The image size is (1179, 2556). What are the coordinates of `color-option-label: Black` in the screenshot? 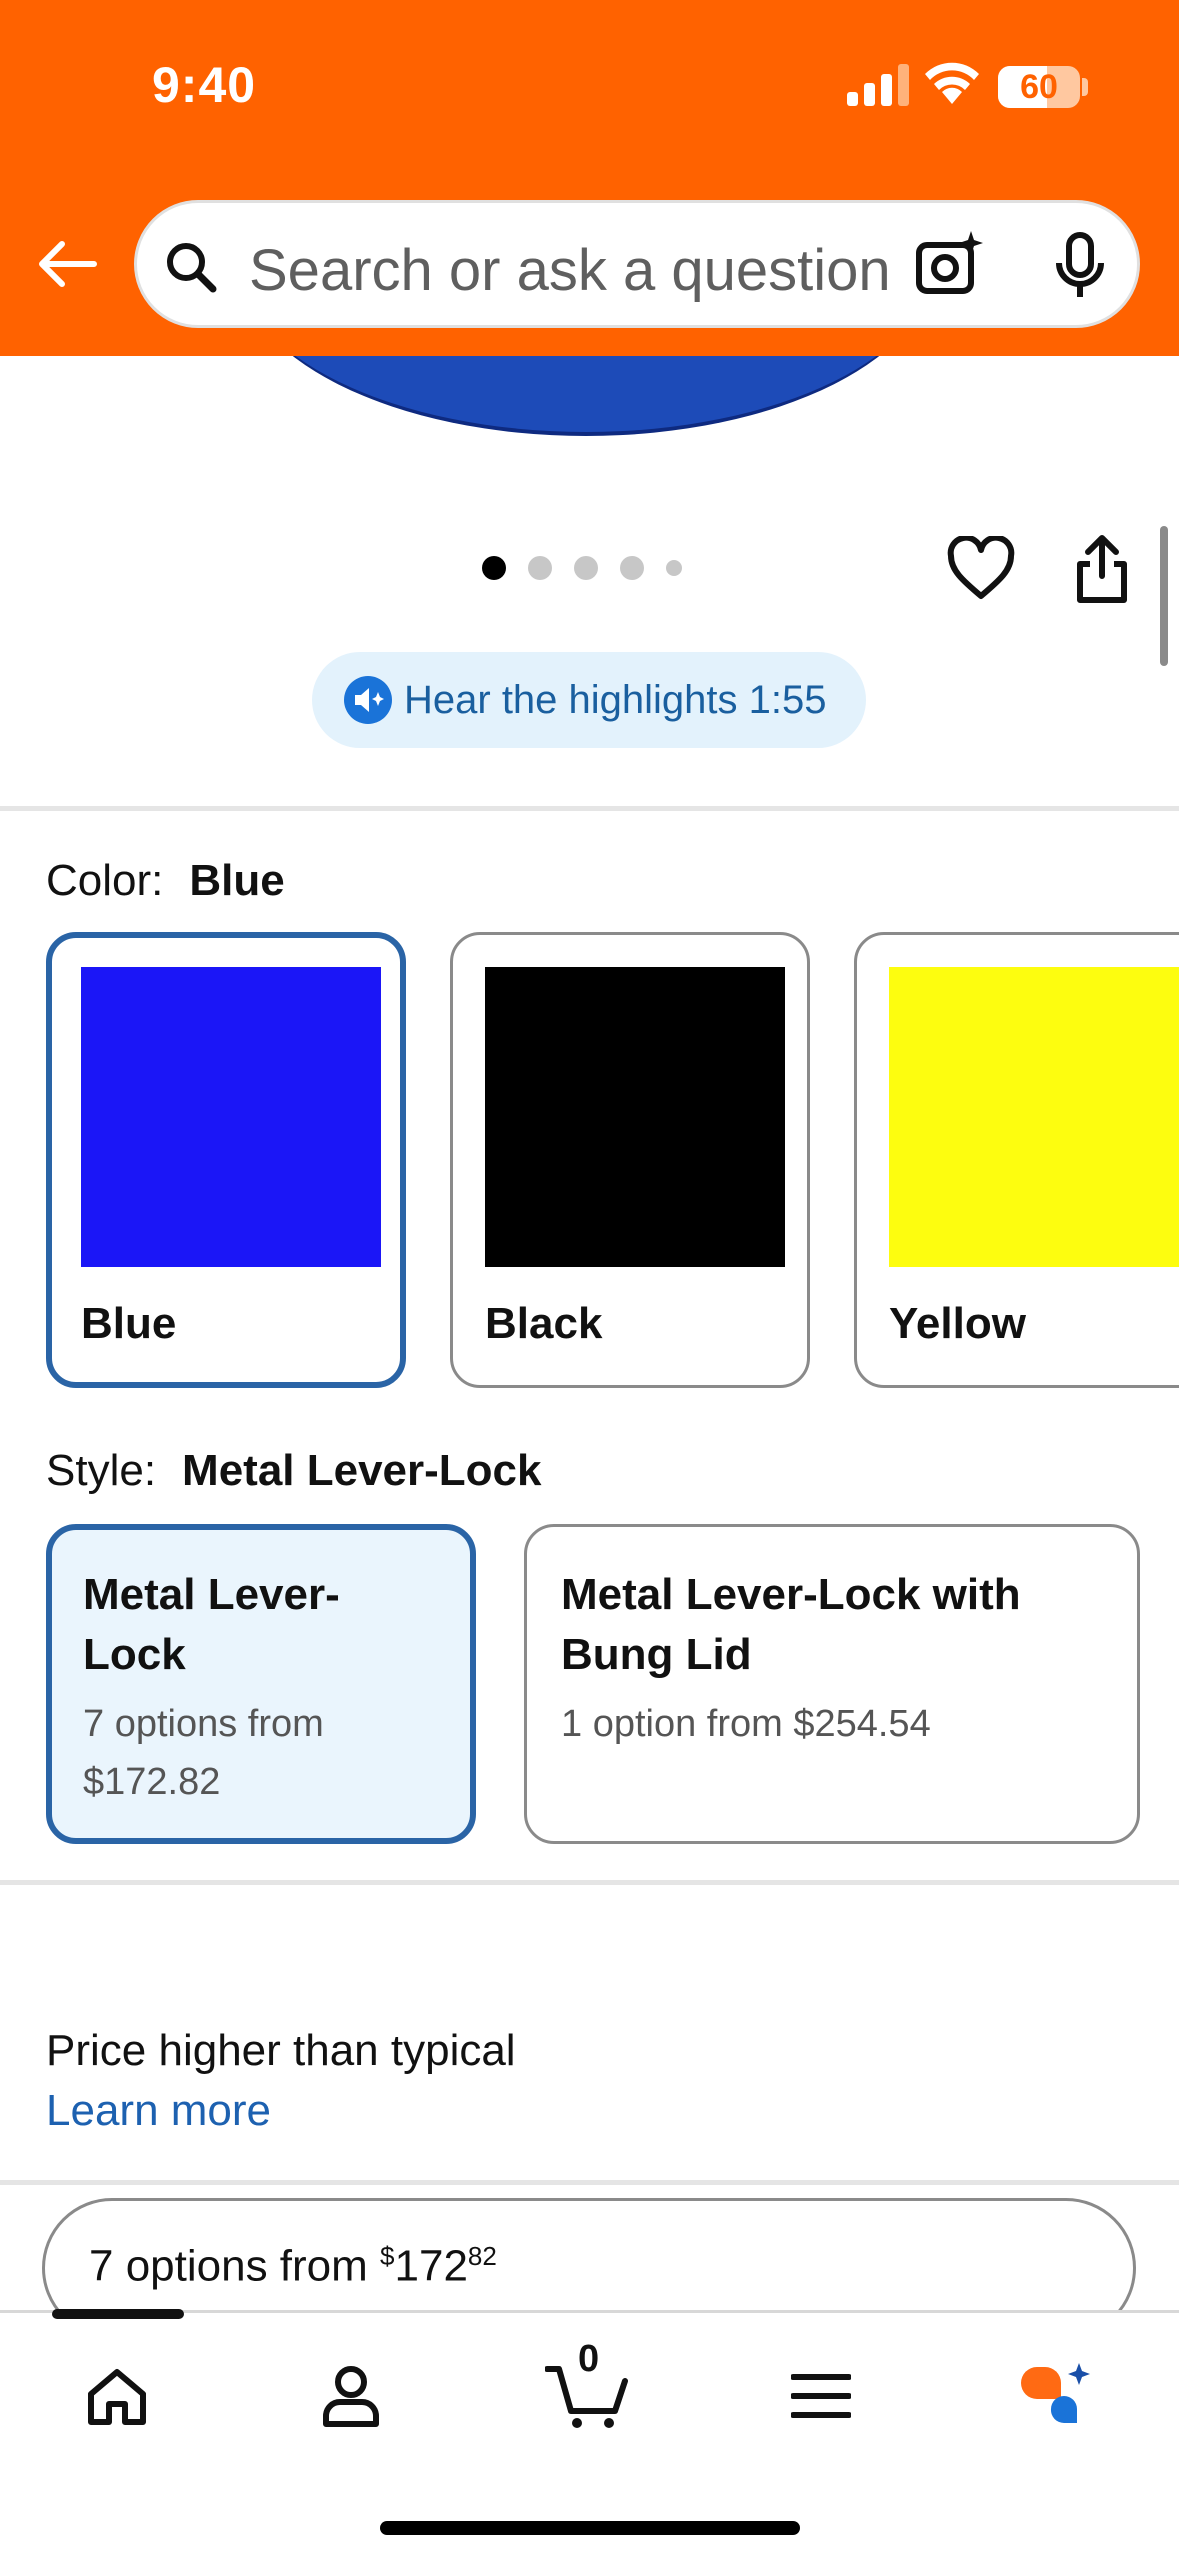 It's located at (544, 1323).